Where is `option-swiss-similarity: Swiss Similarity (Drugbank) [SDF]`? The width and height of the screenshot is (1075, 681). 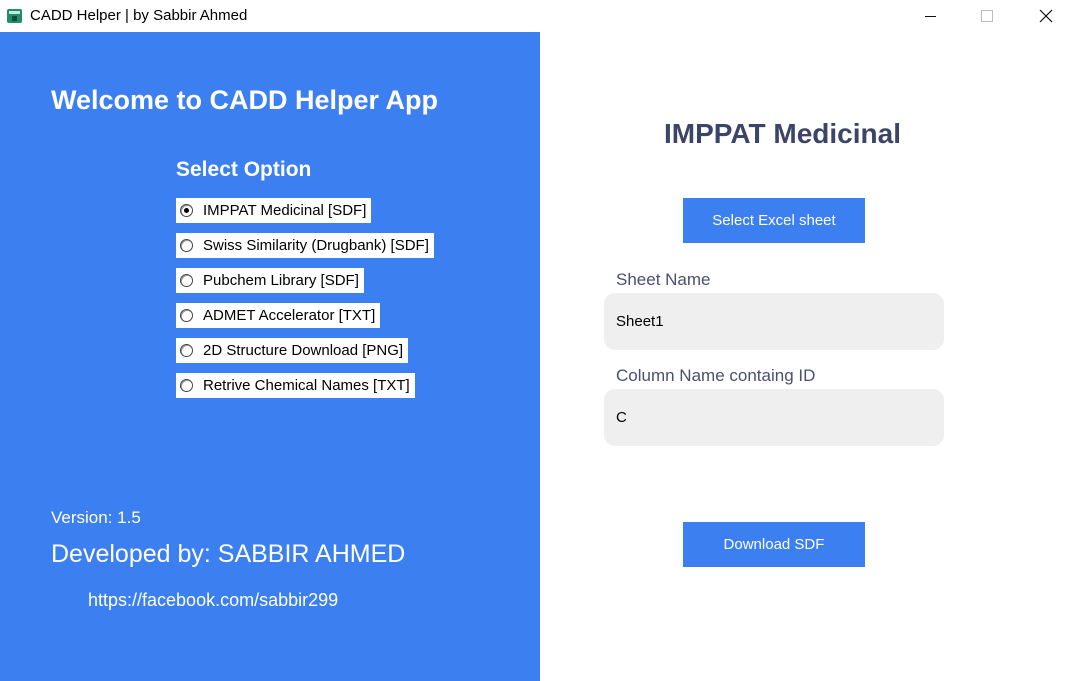
option-swiss-similarity: Swiss Similarity (Drugbank) [SDF] is located at coordinates (305, 245).